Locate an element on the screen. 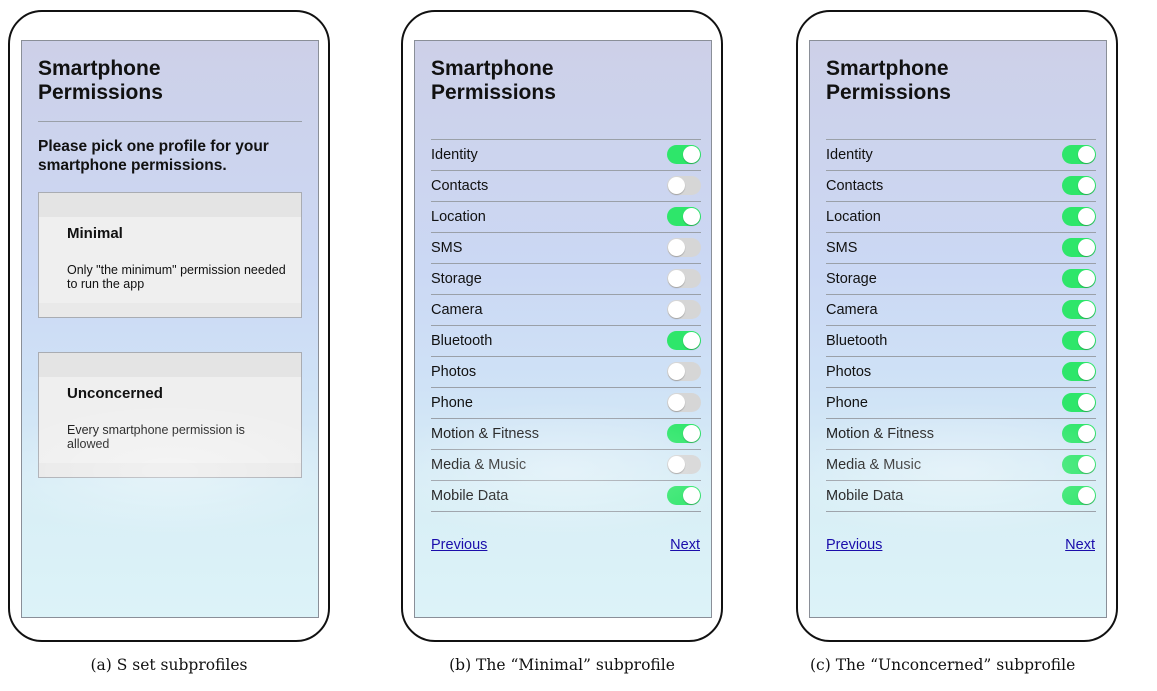 The width and height of the screenshot is (1157, 691). permission-label: Contacts is located at coordinates (460, 186).